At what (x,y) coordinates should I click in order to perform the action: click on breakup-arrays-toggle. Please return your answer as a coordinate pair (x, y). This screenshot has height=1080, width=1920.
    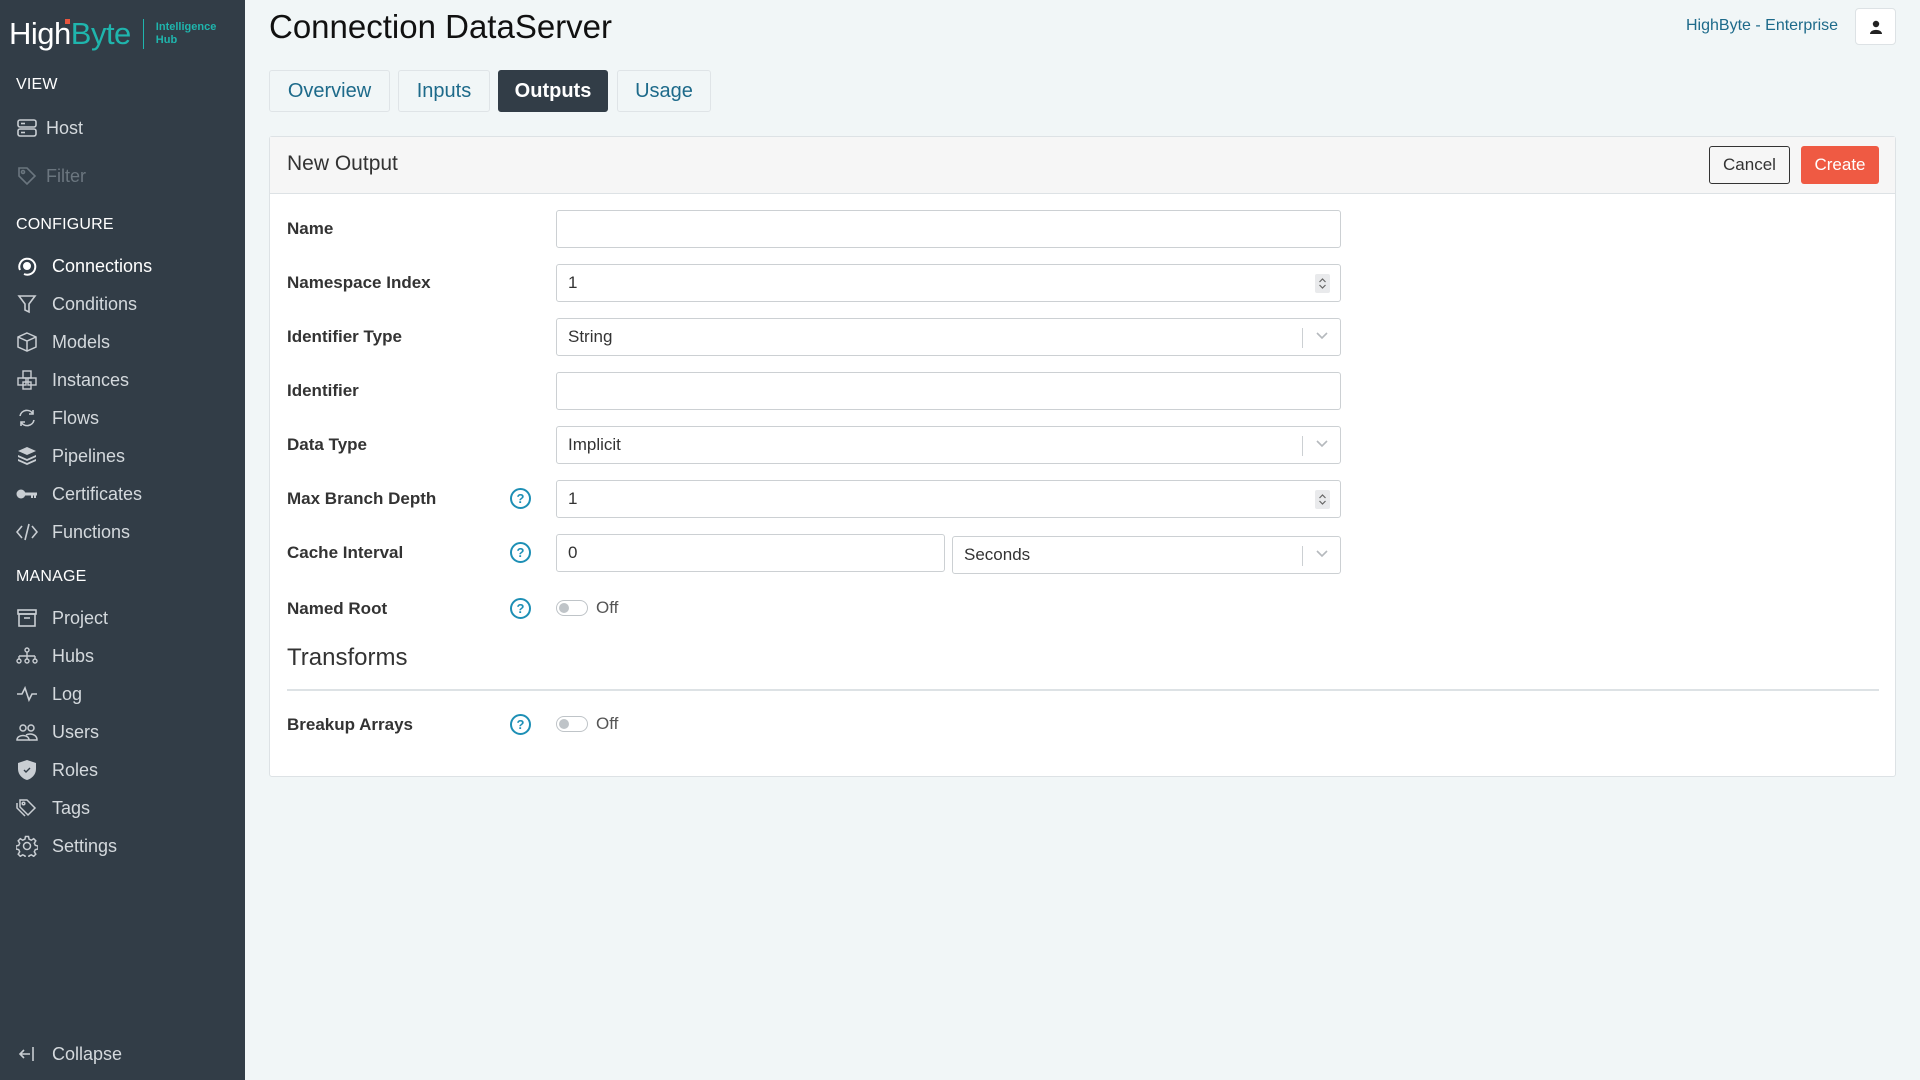
    Looking at the image, I should click on (572, 724).